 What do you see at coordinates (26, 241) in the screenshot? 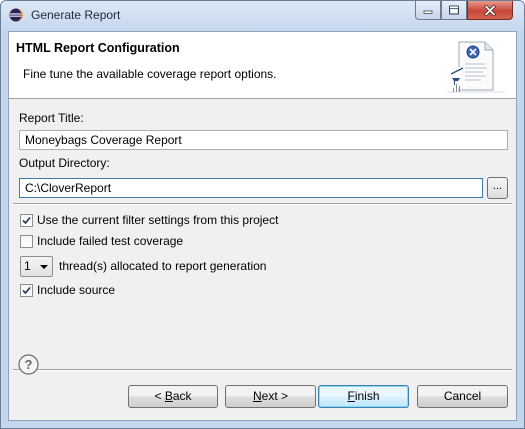
I see `include-failed-checkbox` at bounding box center [26, 241].